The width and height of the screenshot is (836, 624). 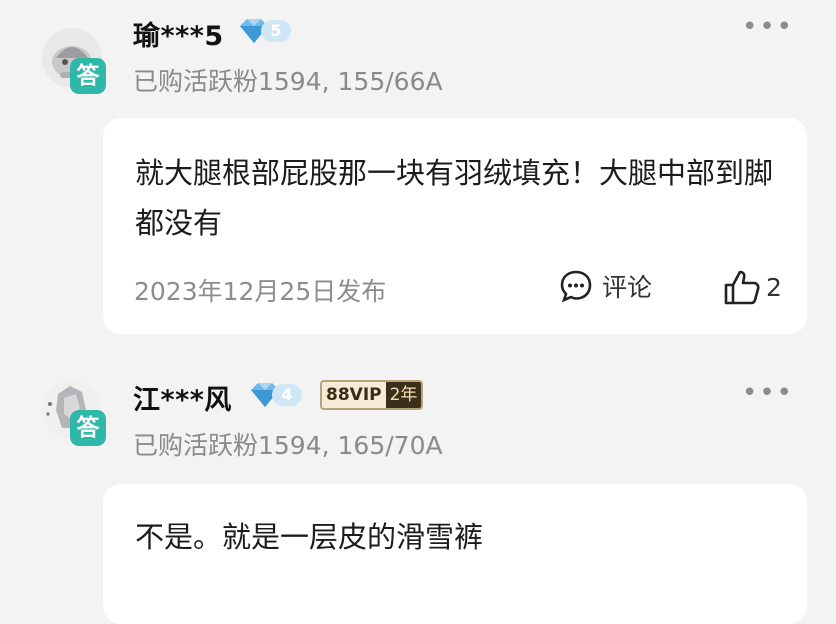 I want to click on answer-text: 不是。就是一层皮的滑雪裤, so click(x=309, y=537).